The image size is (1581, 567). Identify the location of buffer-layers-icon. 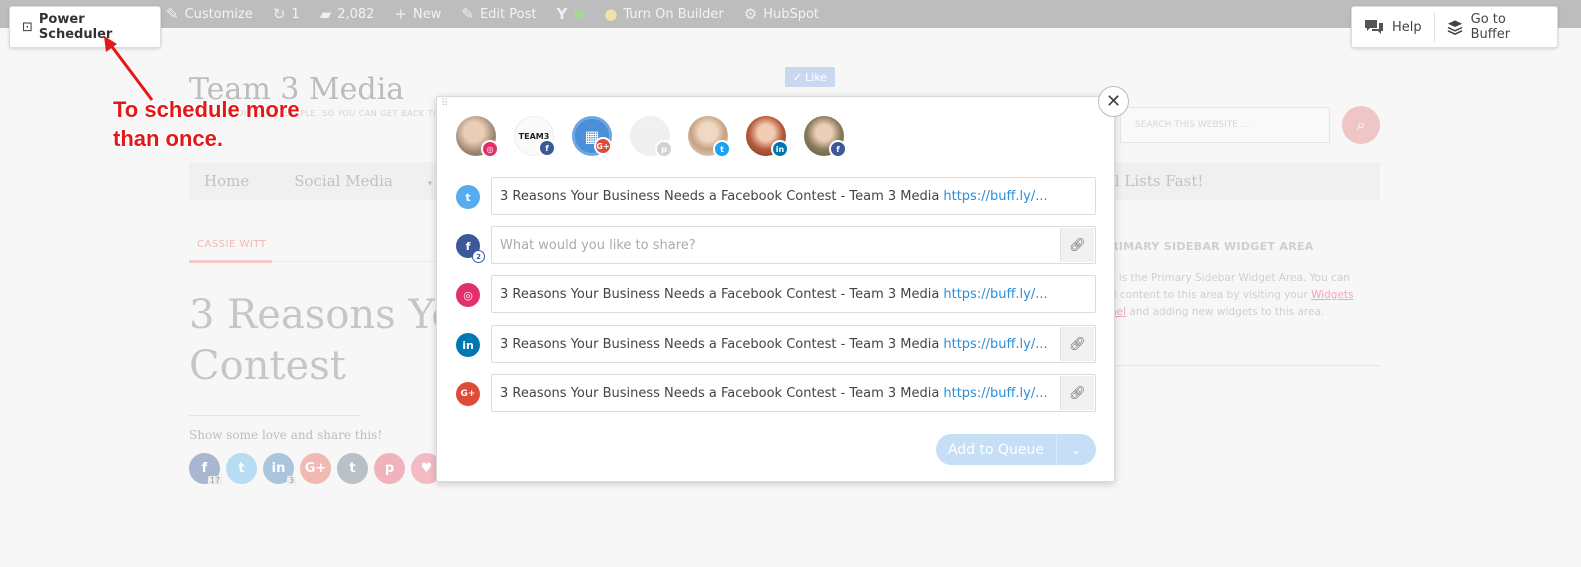
(1455, 27).